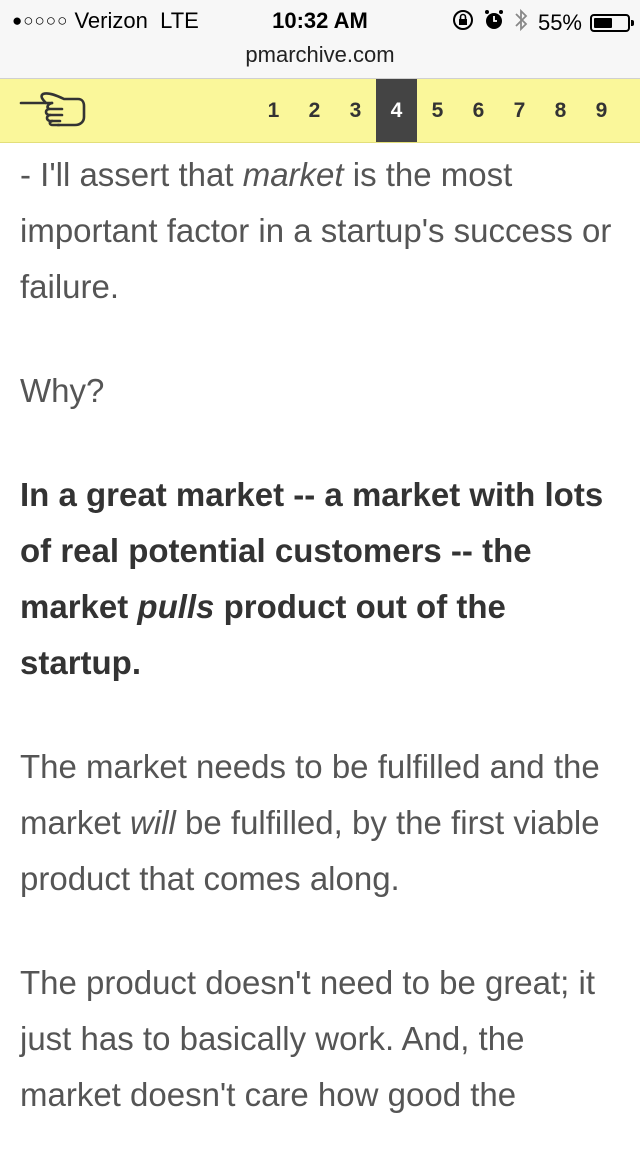 This screenshot has width=640, height=1171. What do you see at coordinates (314, 110) in the screenshot?
I see `page-link-2: 2` at bounding box center [314, 110].